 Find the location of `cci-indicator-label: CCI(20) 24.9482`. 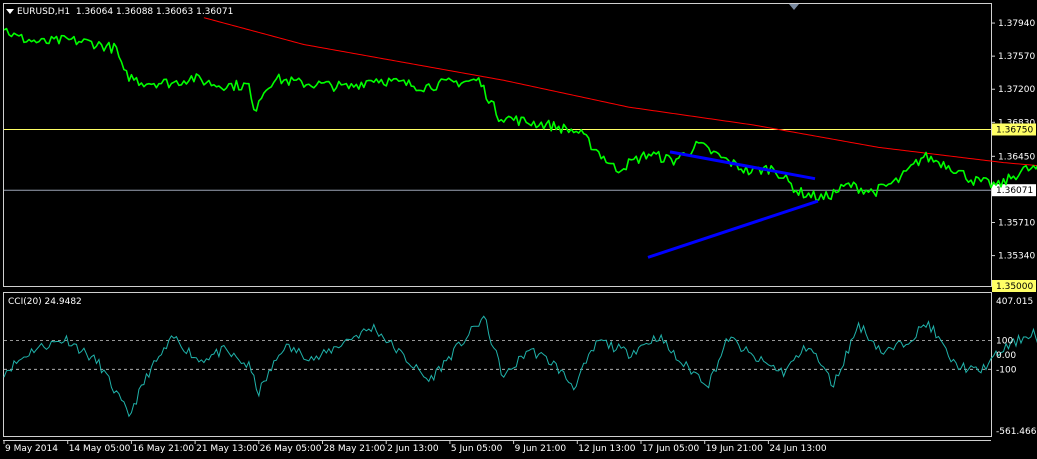

cci-indicator-label: CCI(20) 24.9482 is located at coordinates (45, 302).